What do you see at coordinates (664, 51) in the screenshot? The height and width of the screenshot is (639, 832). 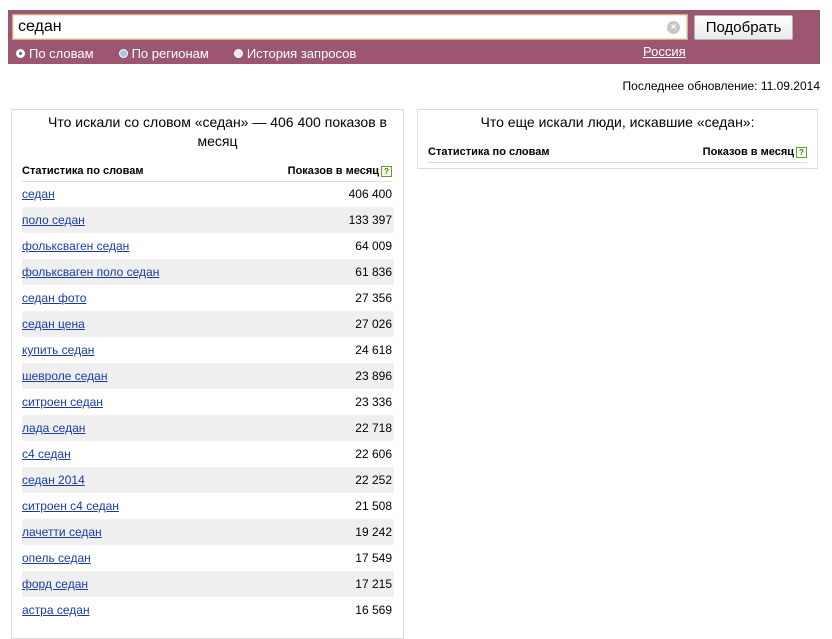 I see `region-link: Россия` at bounding box center [664, 51].